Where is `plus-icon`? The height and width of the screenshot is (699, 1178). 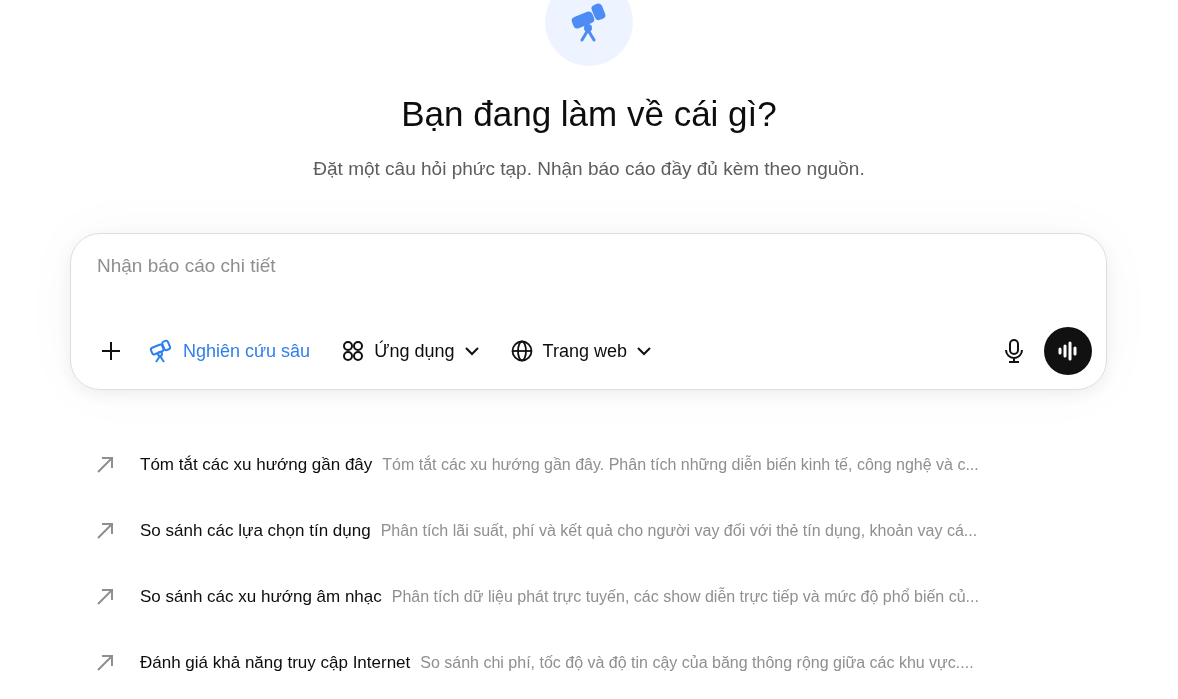
plus-icon is located at coordinates (111, 351).